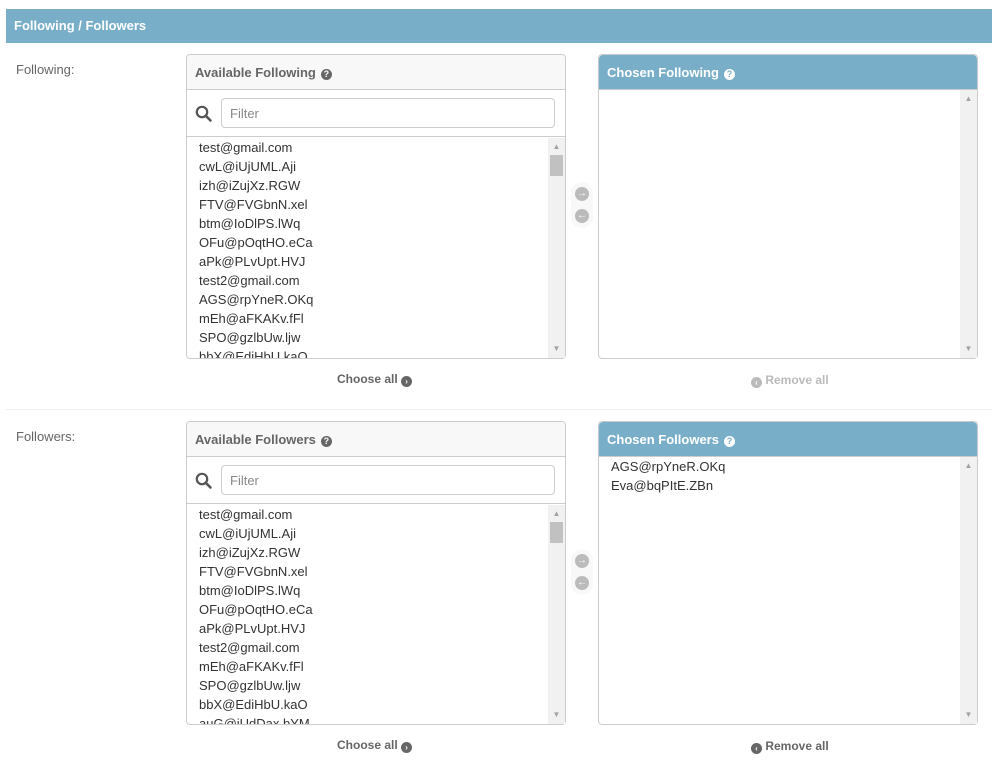  What do you see at coordinates (582, 572) in the screenshot?
I see `followers-move-arrows: → ←` at bounding box center [582, 572].